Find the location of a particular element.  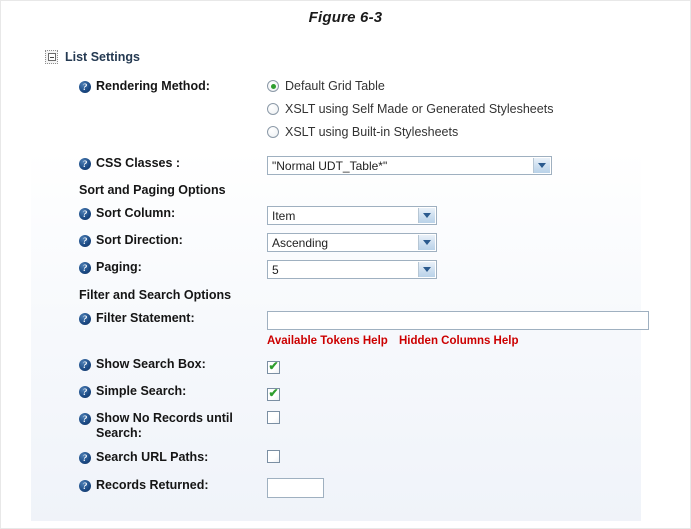

control-simple-search: ✔ is located at coordinates (470, 393).